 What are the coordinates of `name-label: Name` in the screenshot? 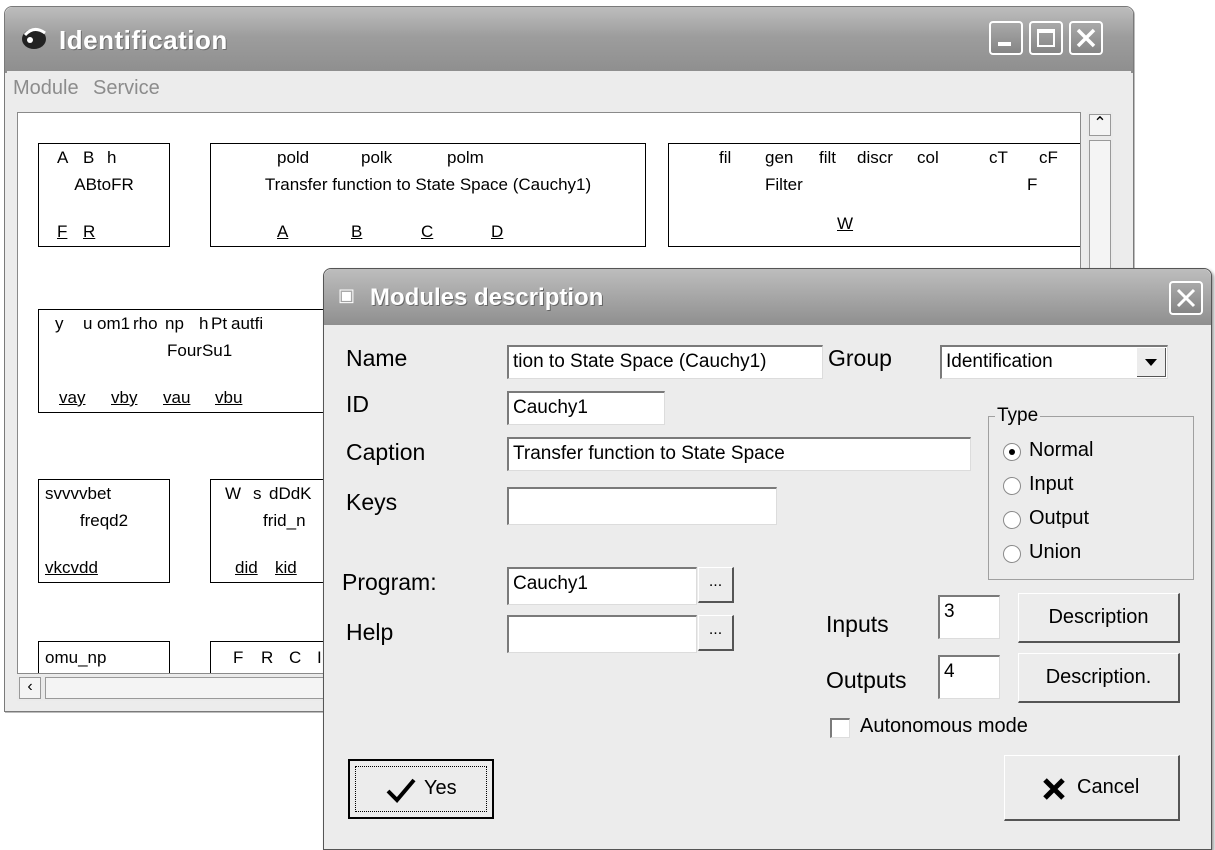 It's located at (377, 358).